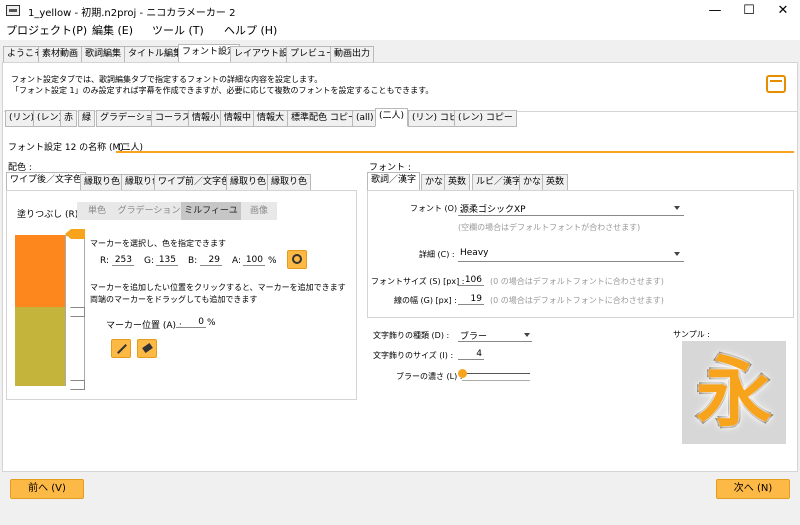 The width and height of the screenshot is (800, 525). Describe the element at coordinates (211, 211) in the screenshot. I see `fill-option-millefeuille: ミルフィーユ` at that location.